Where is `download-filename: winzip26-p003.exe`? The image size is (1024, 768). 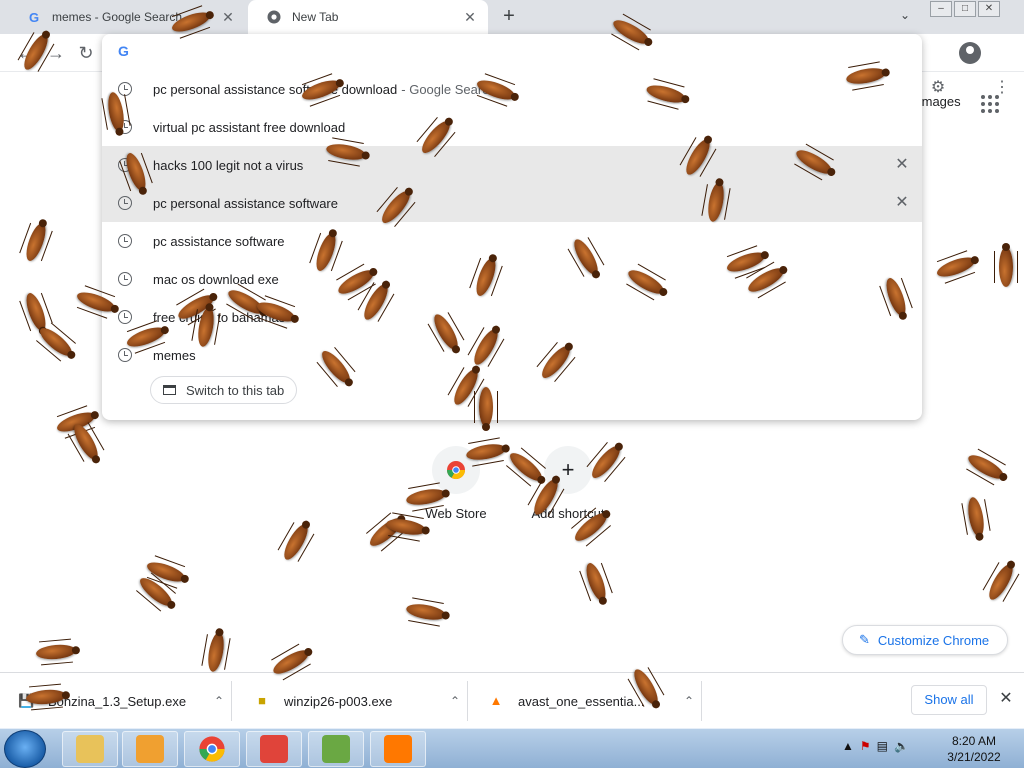 download-filename: winzip26-p003.exe is located at coordinates (338, 701).